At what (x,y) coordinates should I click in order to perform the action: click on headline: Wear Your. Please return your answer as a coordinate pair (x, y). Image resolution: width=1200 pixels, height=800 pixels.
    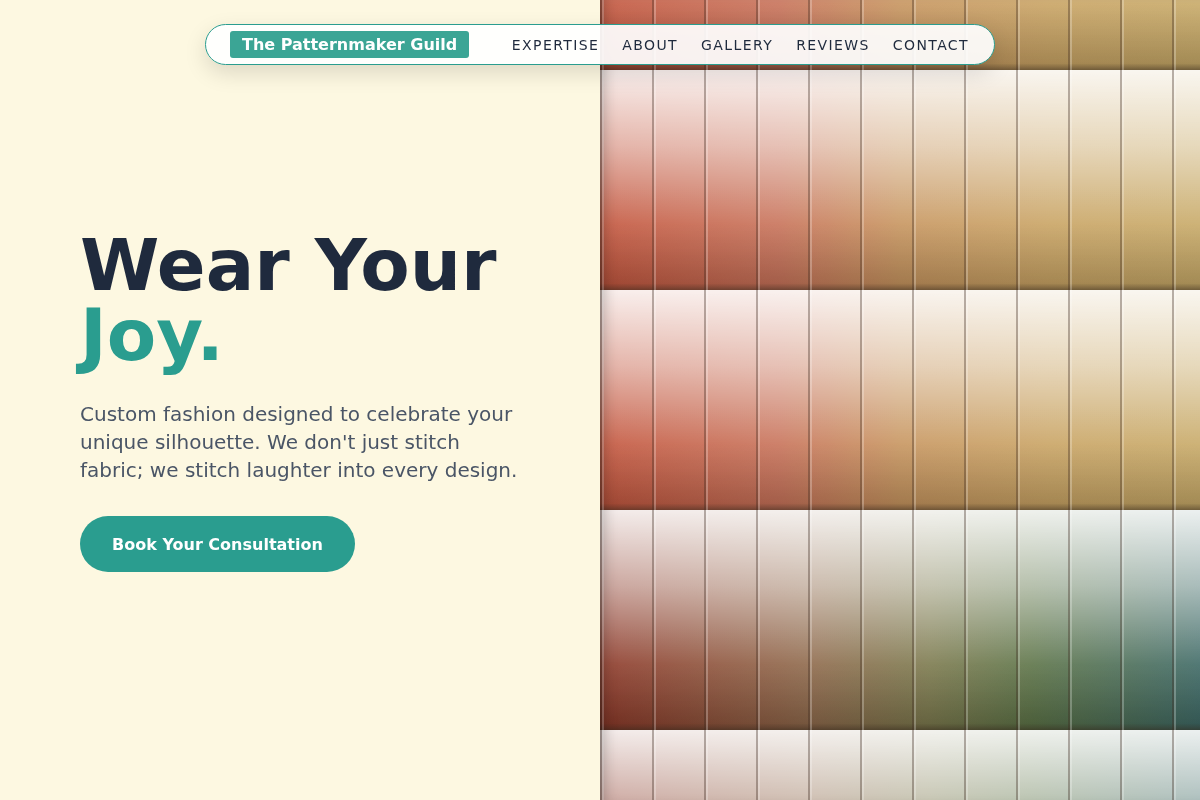
    Looking at the image, I should click on (288, 265).